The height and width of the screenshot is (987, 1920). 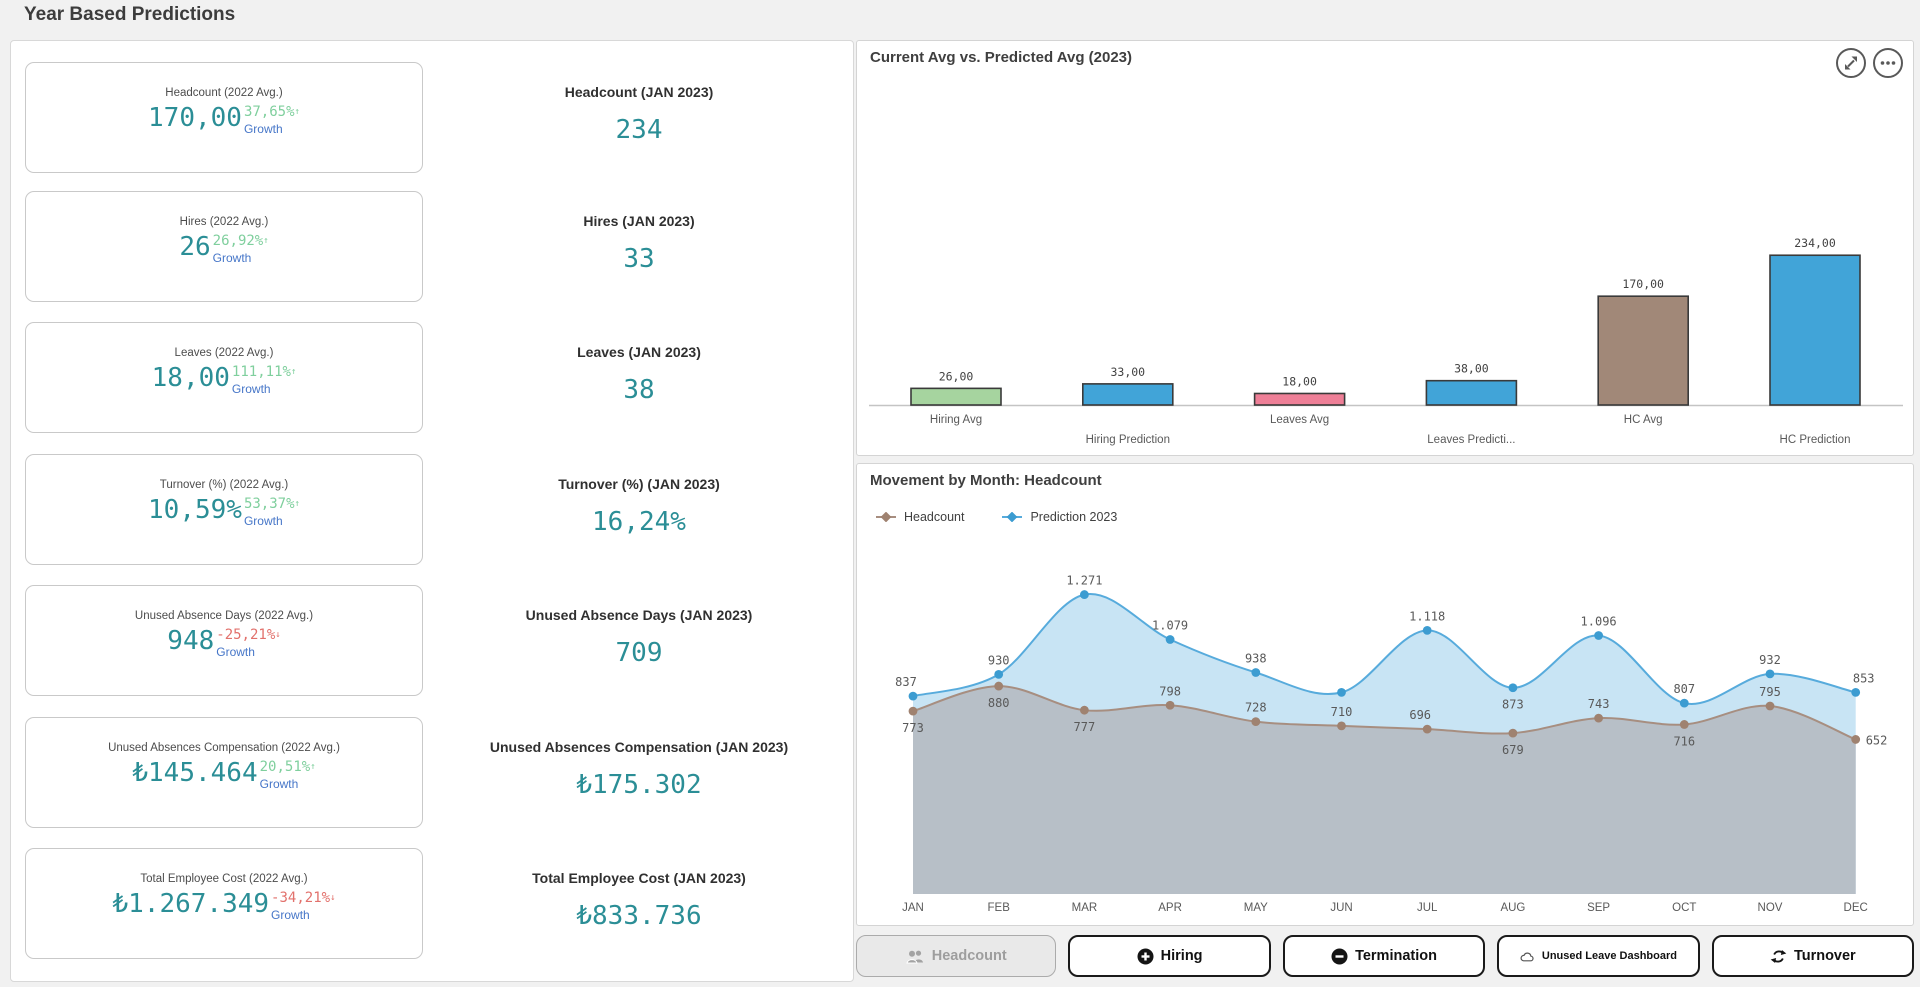 I want to click on turnover-button: Turnover, so click(x=1813, y=956).